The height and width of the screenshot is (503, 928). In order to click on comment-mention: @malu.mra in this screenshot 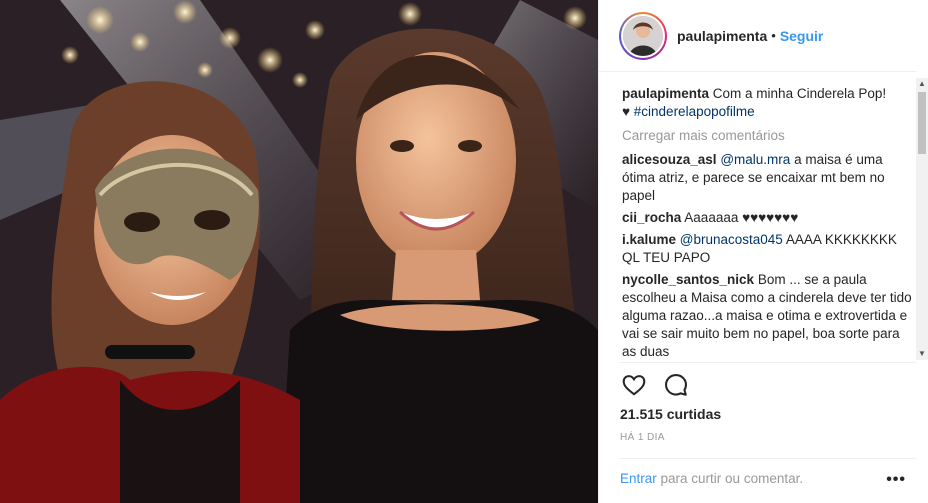, I will do `click(755, 159)`.